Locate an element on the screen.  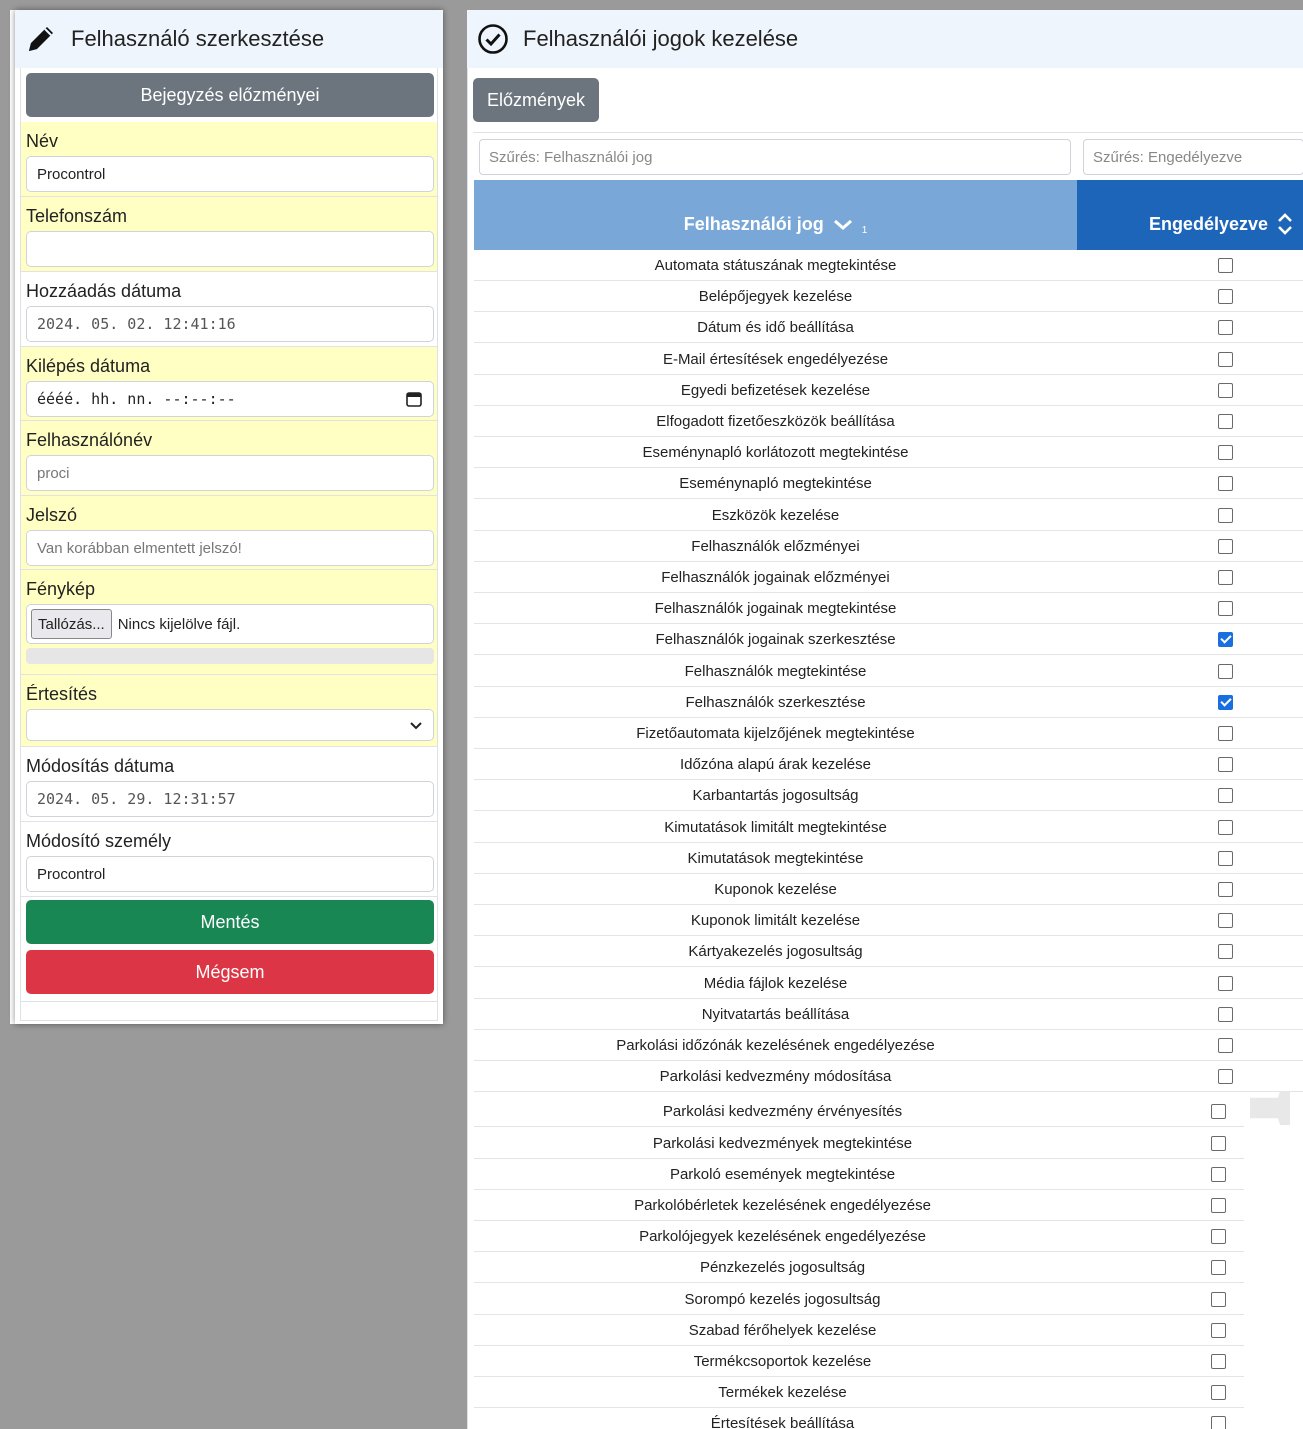
table-row: Média fájlok kezelése is located at coordinates (888, 983).